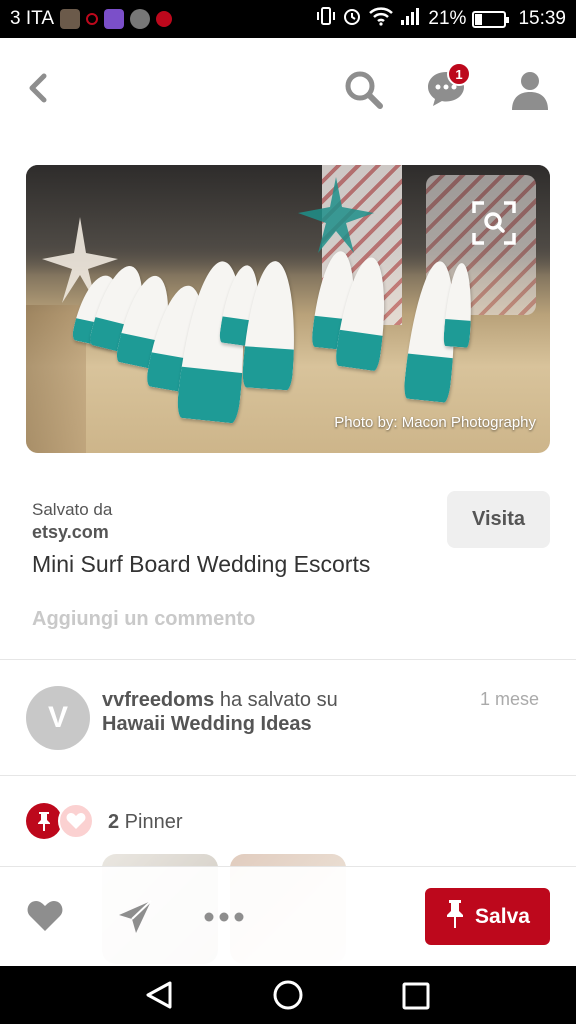  I want to click on board-link: Hawaii Wedding Ideas, so click(207, 724).